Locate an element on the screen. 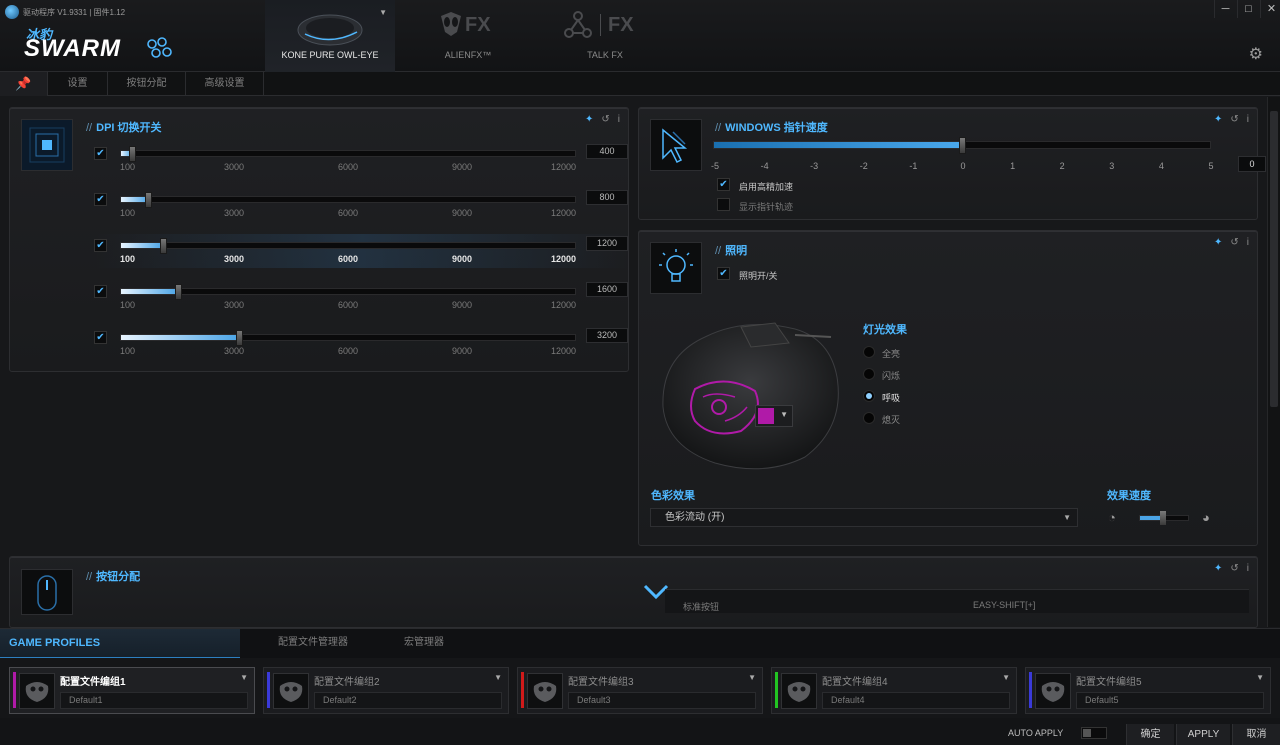 Image resolution: width=1280 pixels, height=745 pixels. dpi-value-input: 1200 is located at coordinates (607, 243).